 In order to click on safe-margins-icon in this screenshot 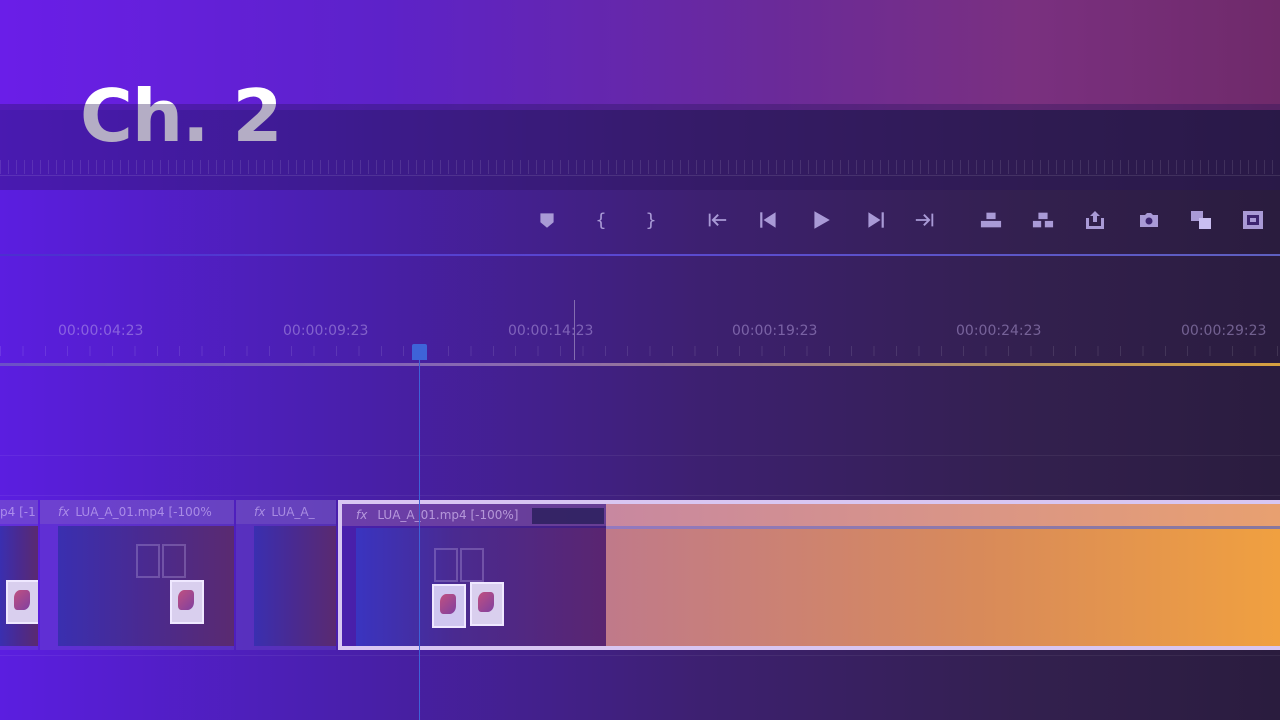, I will do `click(1253, 220)`.